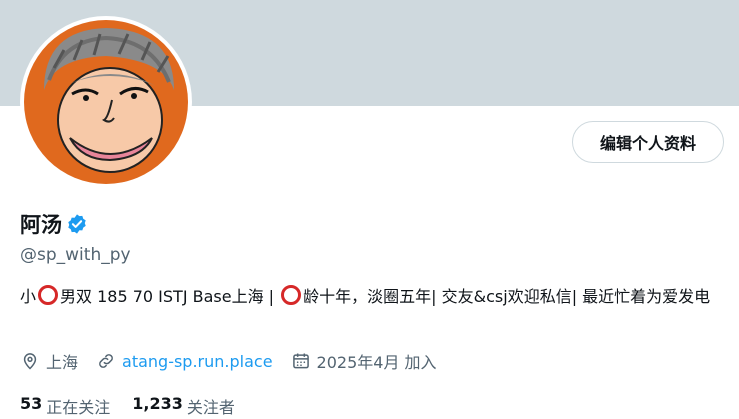 This screenshot has height=419, width=739. Describe the element at coordinates (106, 361) in the screenshot. I see `link-icon` at that location.